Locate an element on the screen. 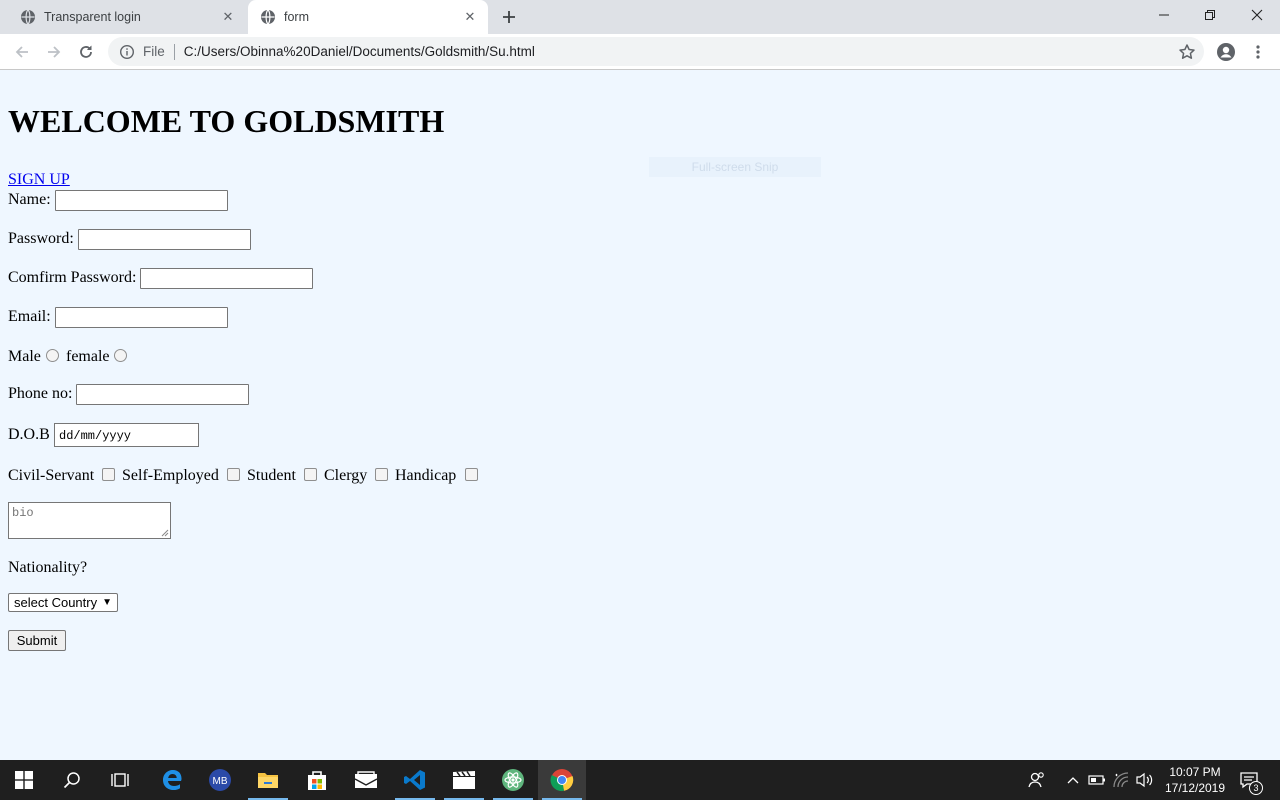 This screenshot has height=800, width=1280. signup-link: SIGN UP is located at coordinates (39, 180).